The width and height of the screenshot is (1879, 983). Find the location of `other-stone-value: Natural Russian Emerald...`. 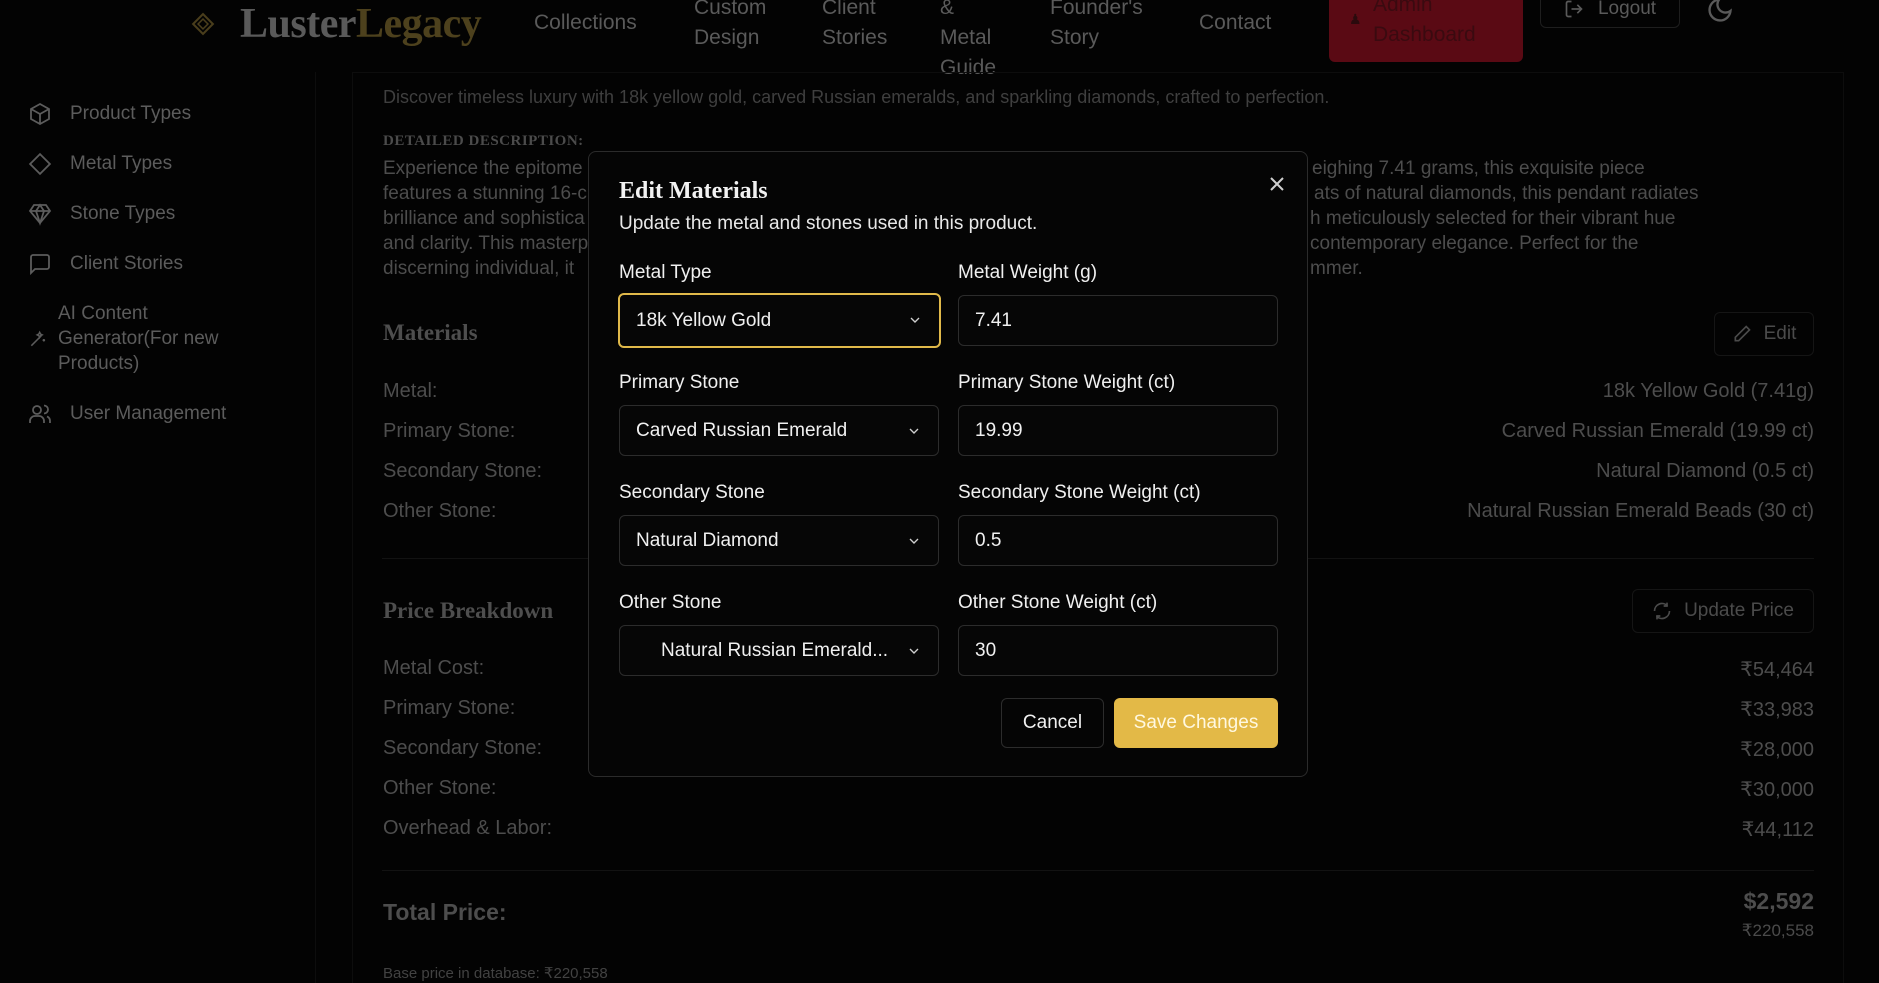

other-stone-value: Natural Russian Emerald... is located at coordinates (775, 650).